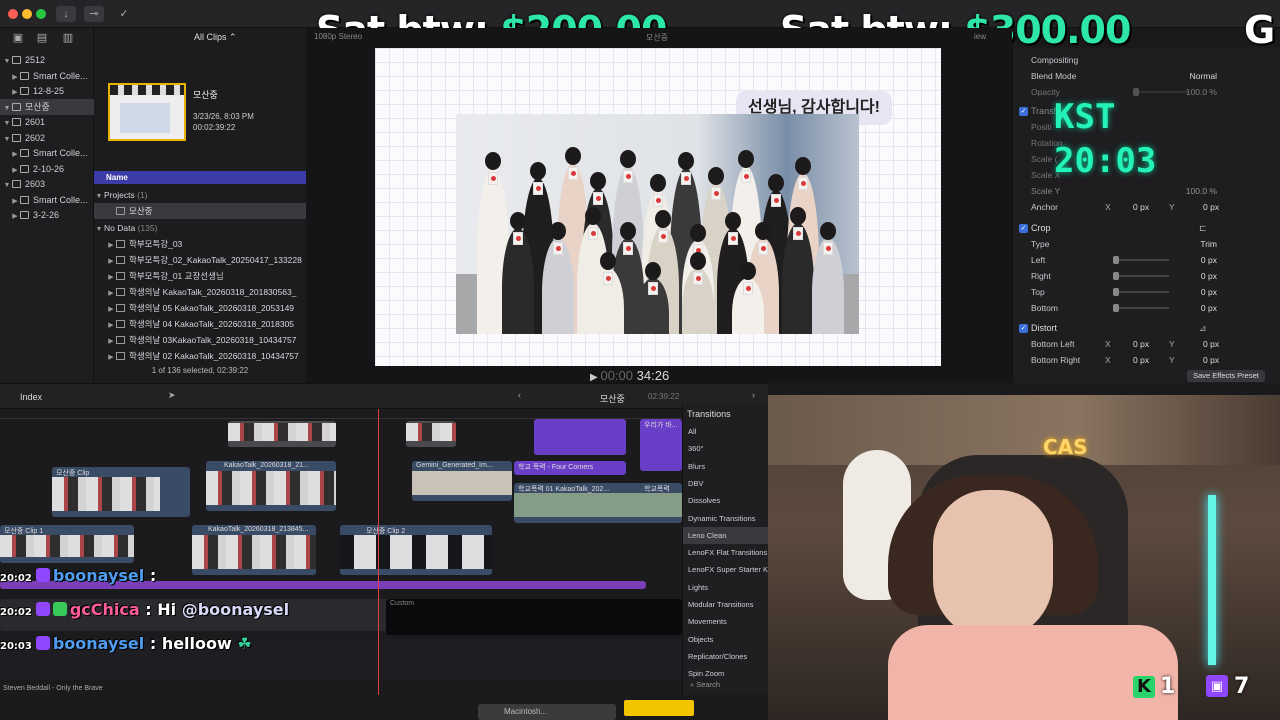 This screenshot has width=1280, height=720. I want to click on transform-checkbox: ✓, so click(1023, 111).